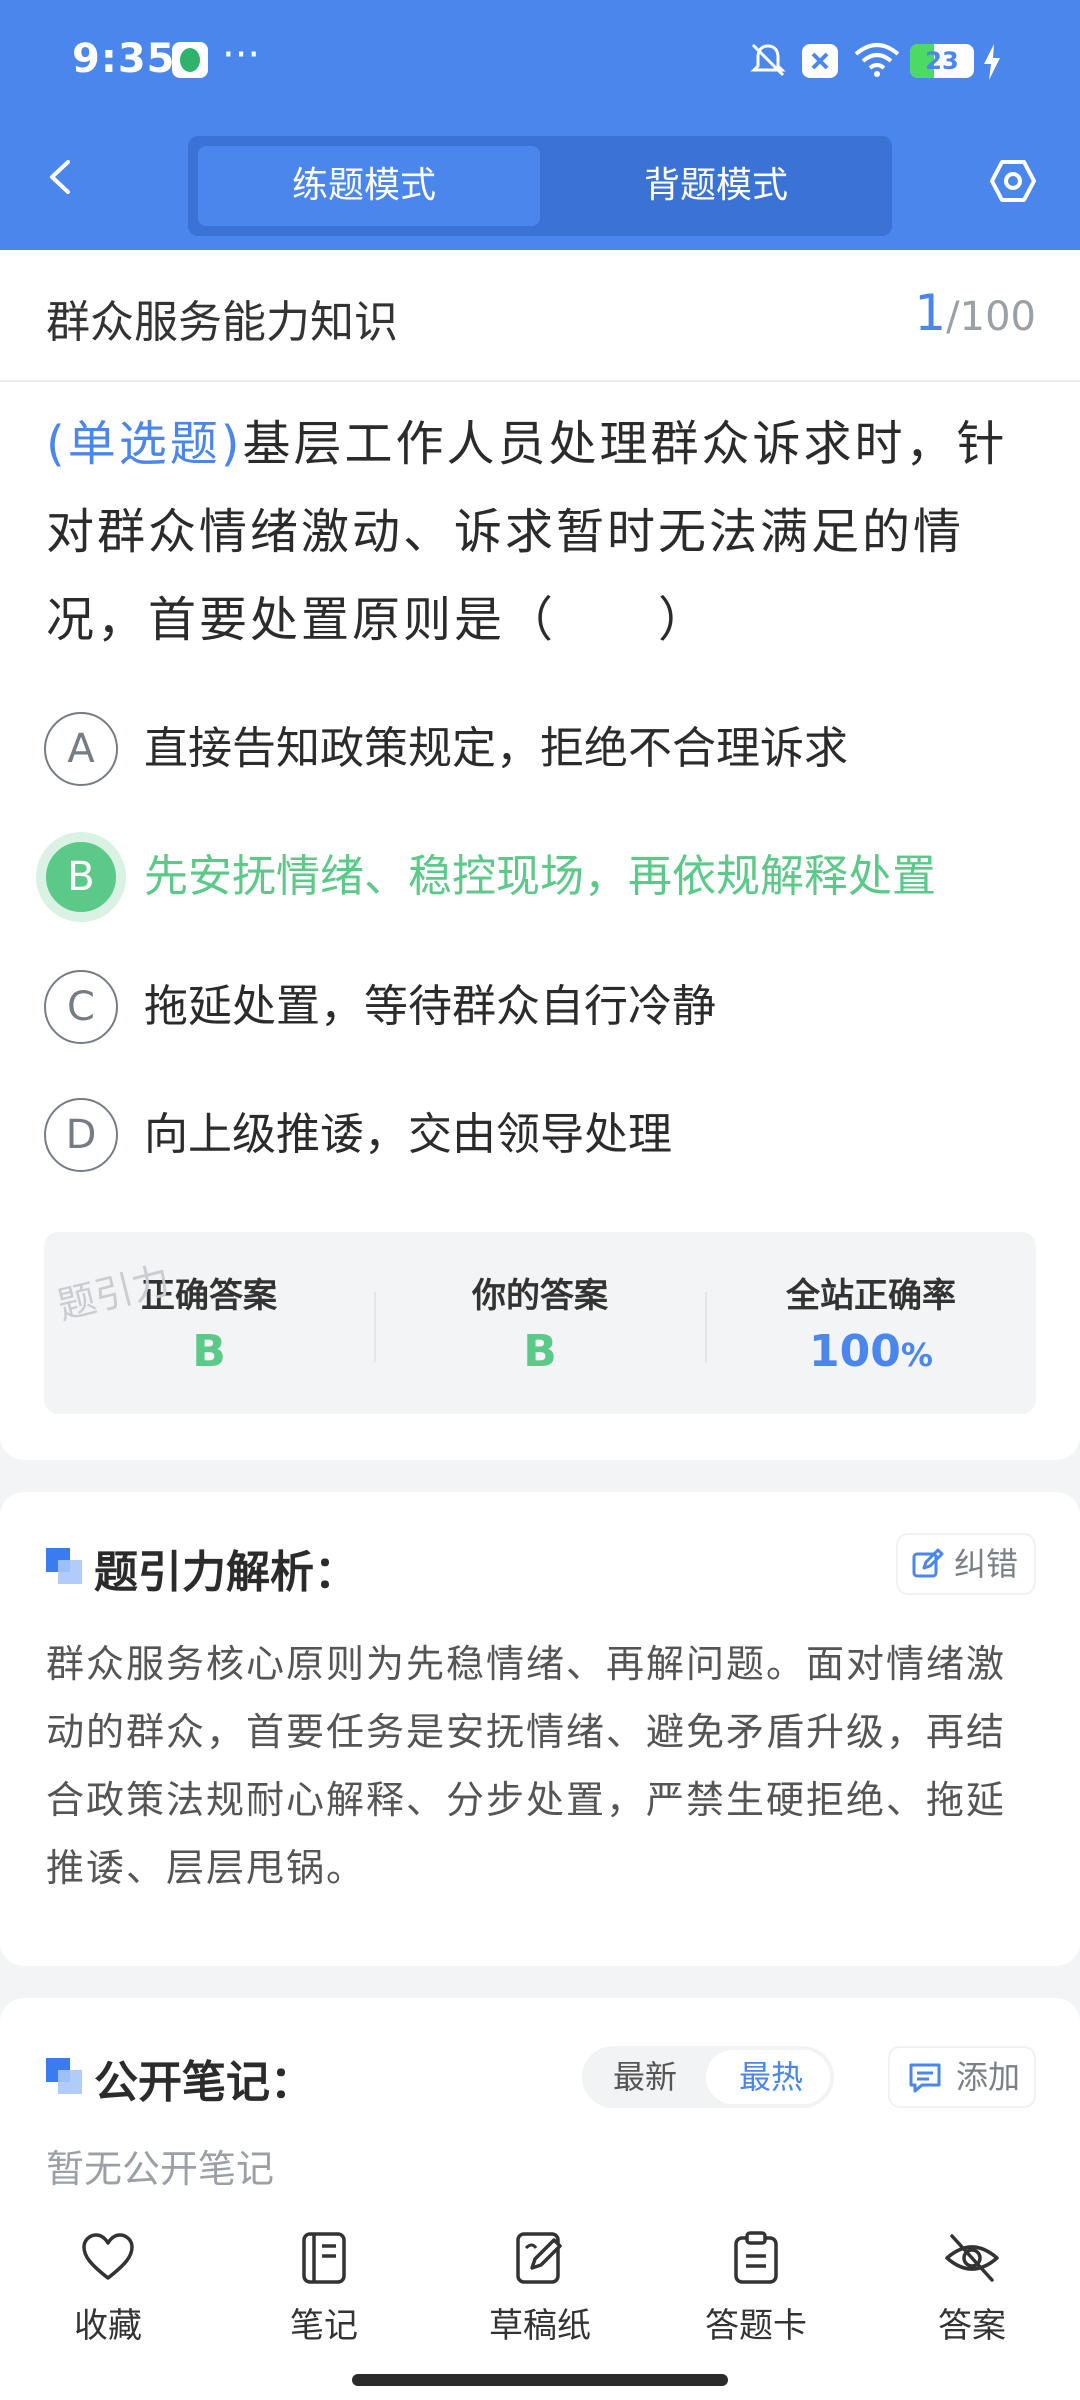 Image resolution: width=1080 pixels, height=2400 pixels. What do you see at coordinates (1013, 181) in the screenshot?
I see `settings-icon` at bounding box center [1013, 181].